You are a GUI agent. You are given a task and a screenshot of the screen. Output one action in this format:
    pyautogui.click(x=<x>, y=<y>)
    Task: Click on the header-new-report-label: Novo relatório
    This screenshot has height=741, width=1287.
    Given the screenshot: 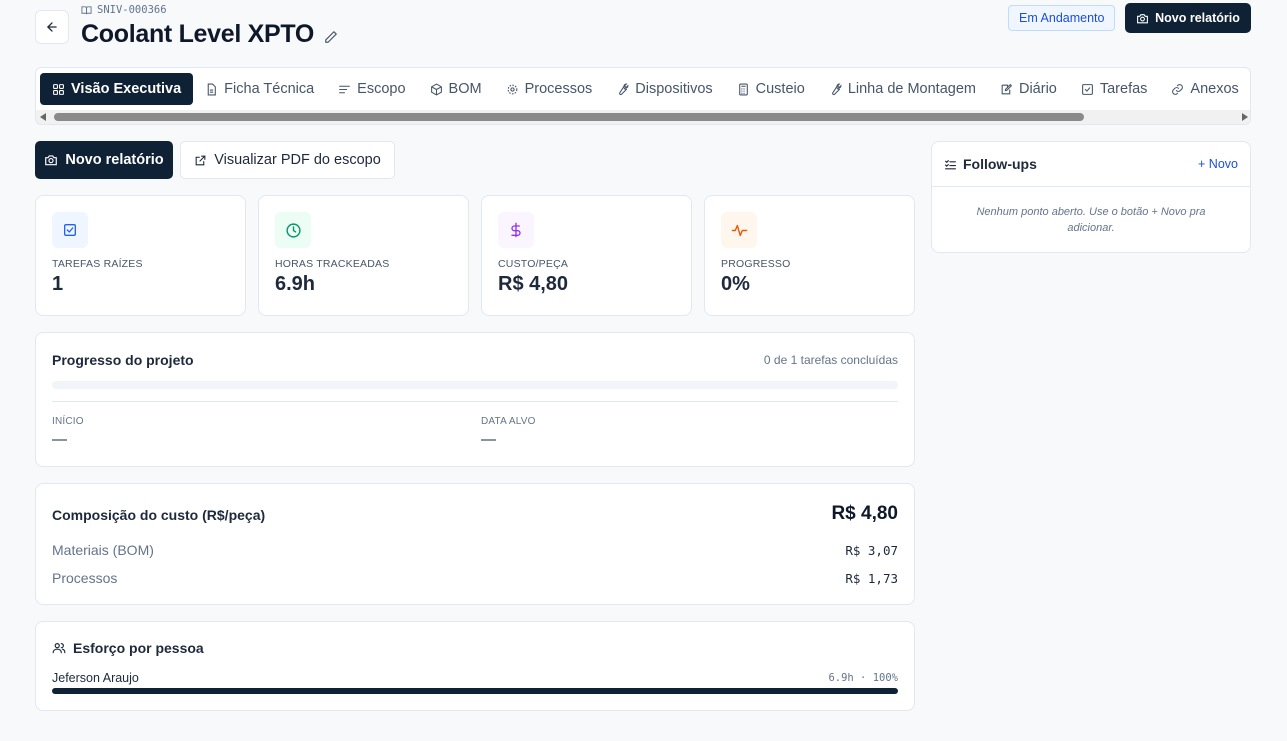 What is the action you would take?
    pyautogui.click(x=1197, y=18)
    